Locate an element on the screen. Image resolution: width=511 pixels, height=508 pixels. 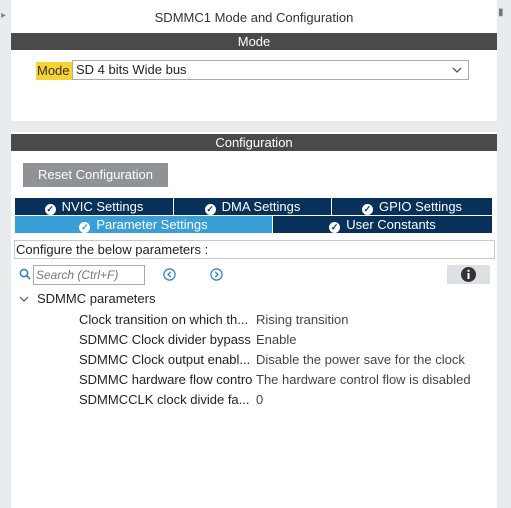
previous-icon is located at coordinates (169, 274).